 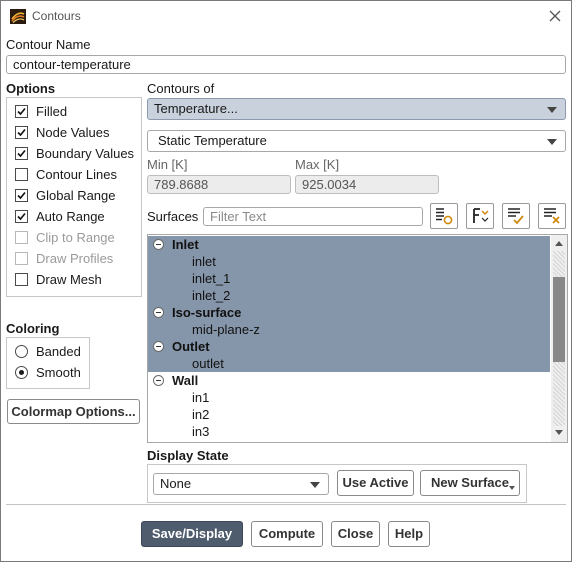 What do you see at coordinates (349, 329) in the screenshot?
I see `tree-item-mid-plane-z: mid-plane-z` at bounding box center [349, 329].